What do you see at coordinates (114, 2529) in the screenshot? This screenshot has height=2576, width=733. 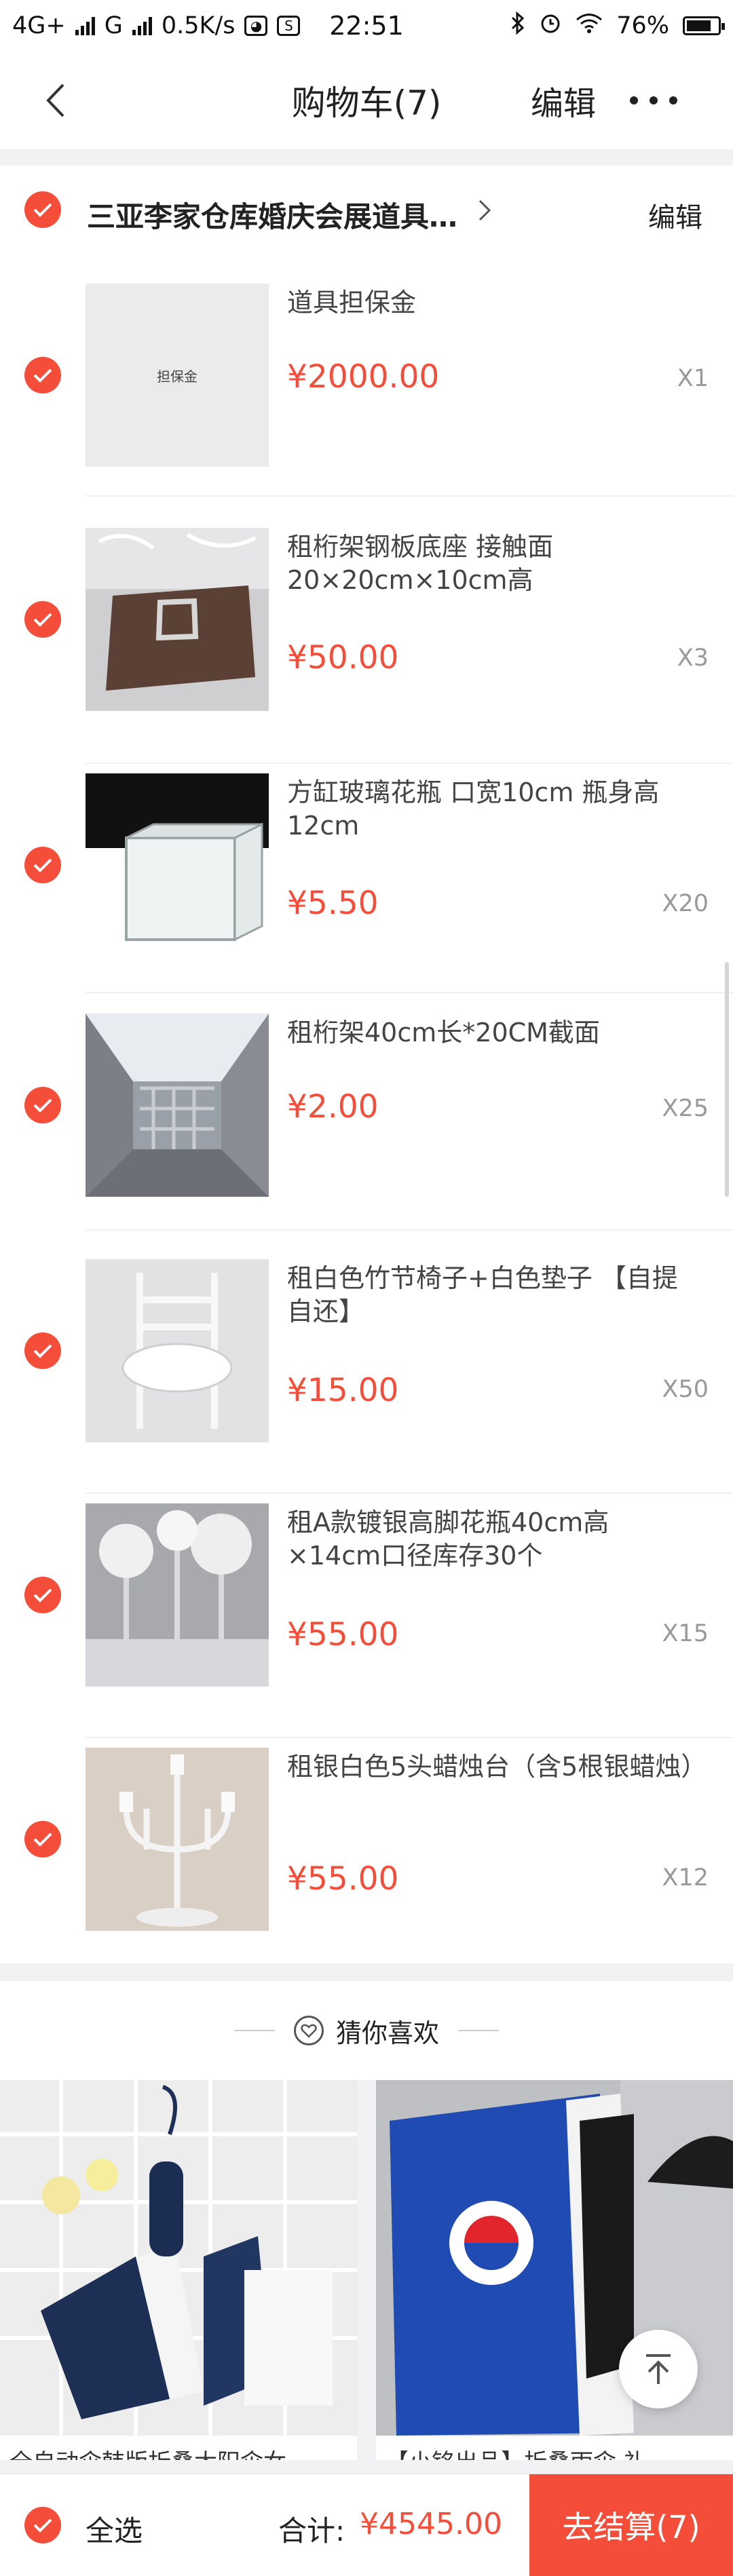 I see `select-all-label: 全选` at bounding box center [114, 2529].